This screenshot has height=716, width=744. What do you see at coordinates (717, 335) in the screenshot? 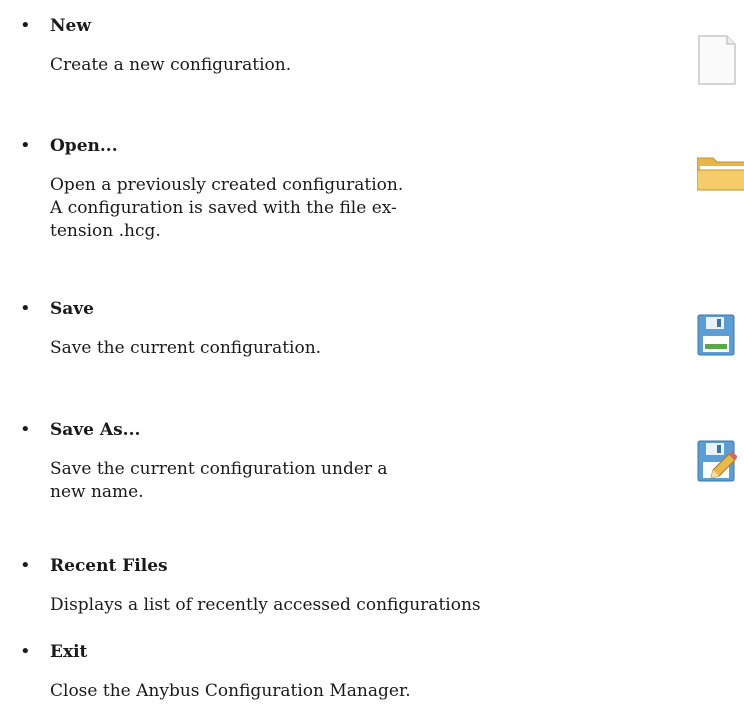
I see `save-disk-icon` at bounding box center [717, 335].